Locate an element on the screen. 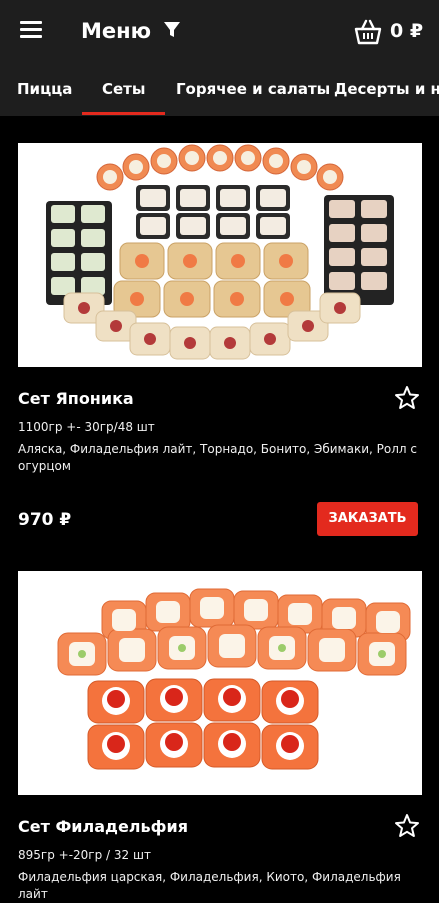  product-price: 970 ₽ is located at coordinates (45, 520).